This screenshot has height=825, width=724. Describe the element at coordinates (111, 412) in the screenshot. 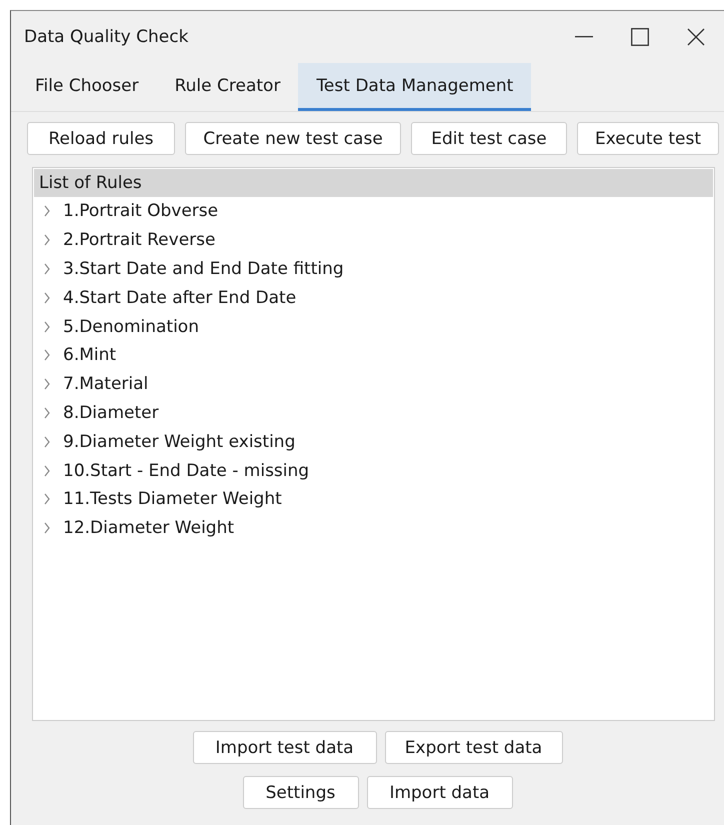

I see `tree-item: 8.Diameter` at that location.